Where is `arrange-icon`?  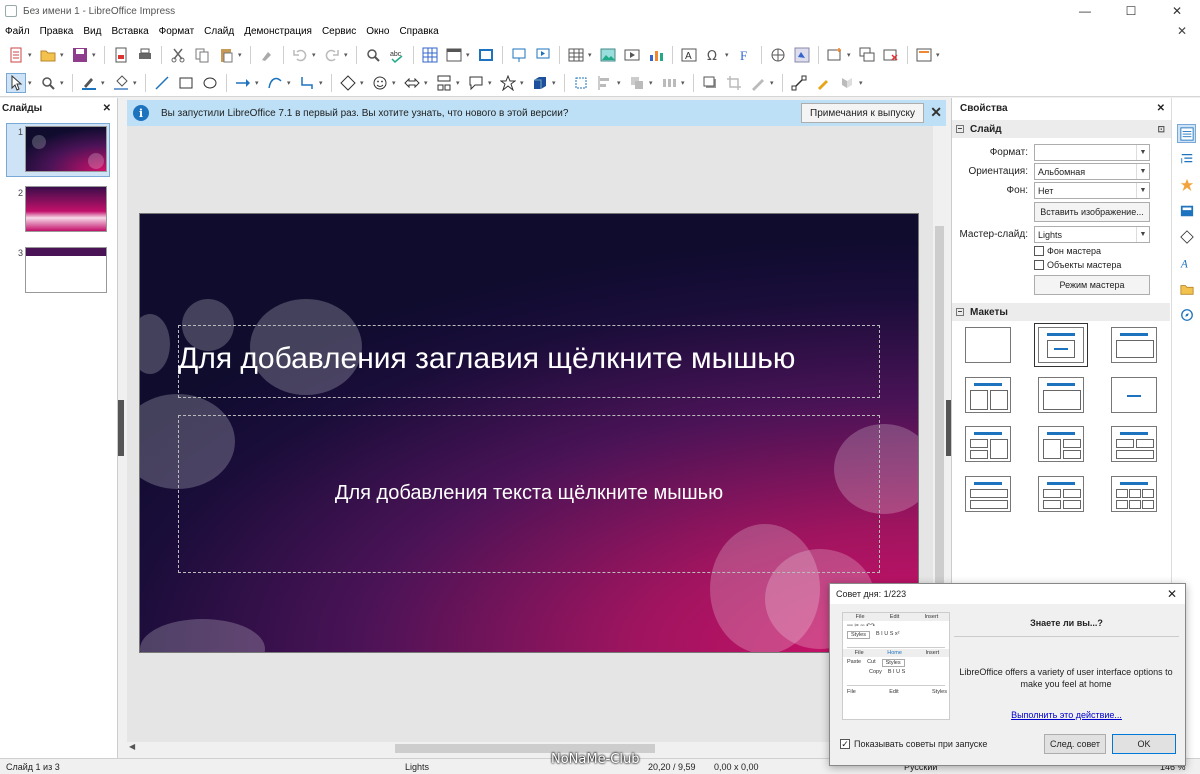
arrange-icon is located at coordinates (637, 83).